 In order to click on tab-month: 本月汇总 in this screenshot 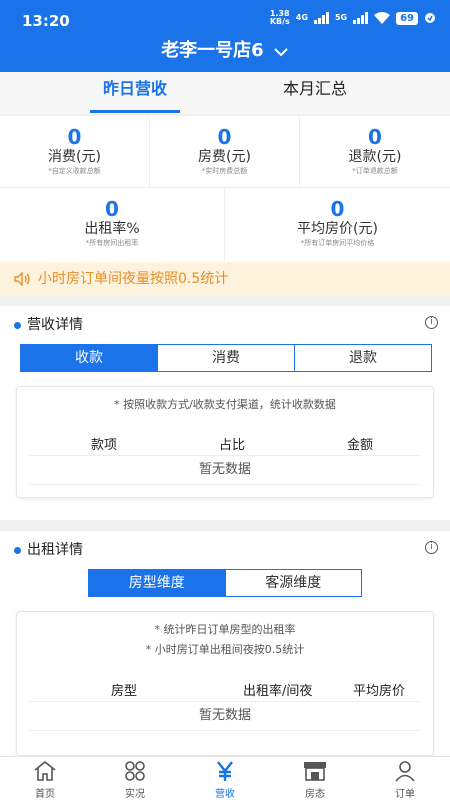, I will do `click(315, 93)`.